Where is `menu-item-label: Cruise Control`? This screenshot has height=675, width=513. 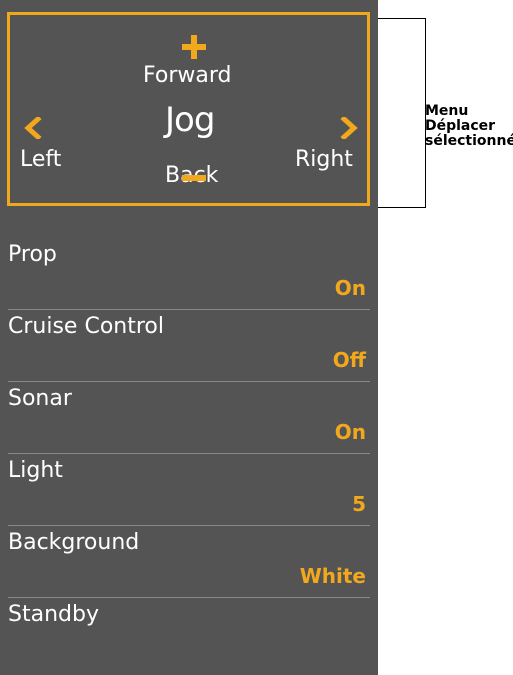 menu-item-label: Cruise Control is located at coordinates (86, 326).